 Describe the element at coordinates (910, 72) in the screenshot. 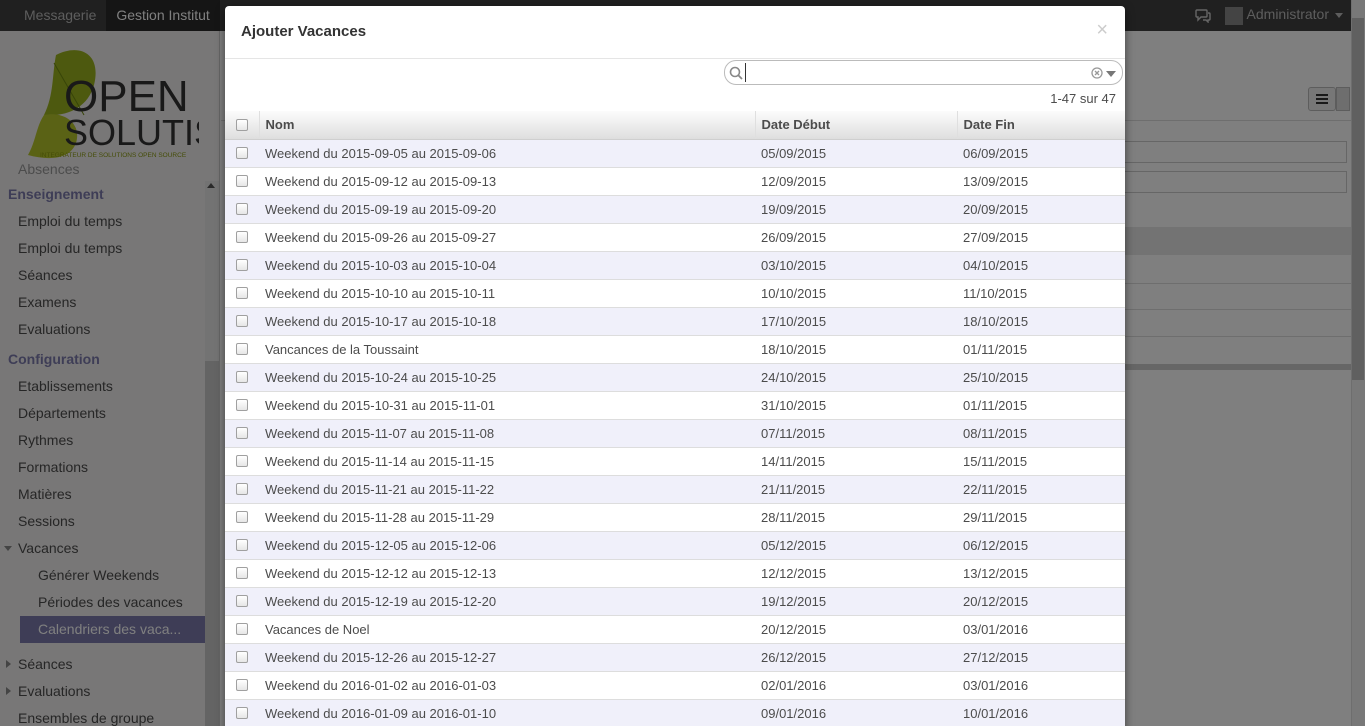

I see `search-input` at that location.